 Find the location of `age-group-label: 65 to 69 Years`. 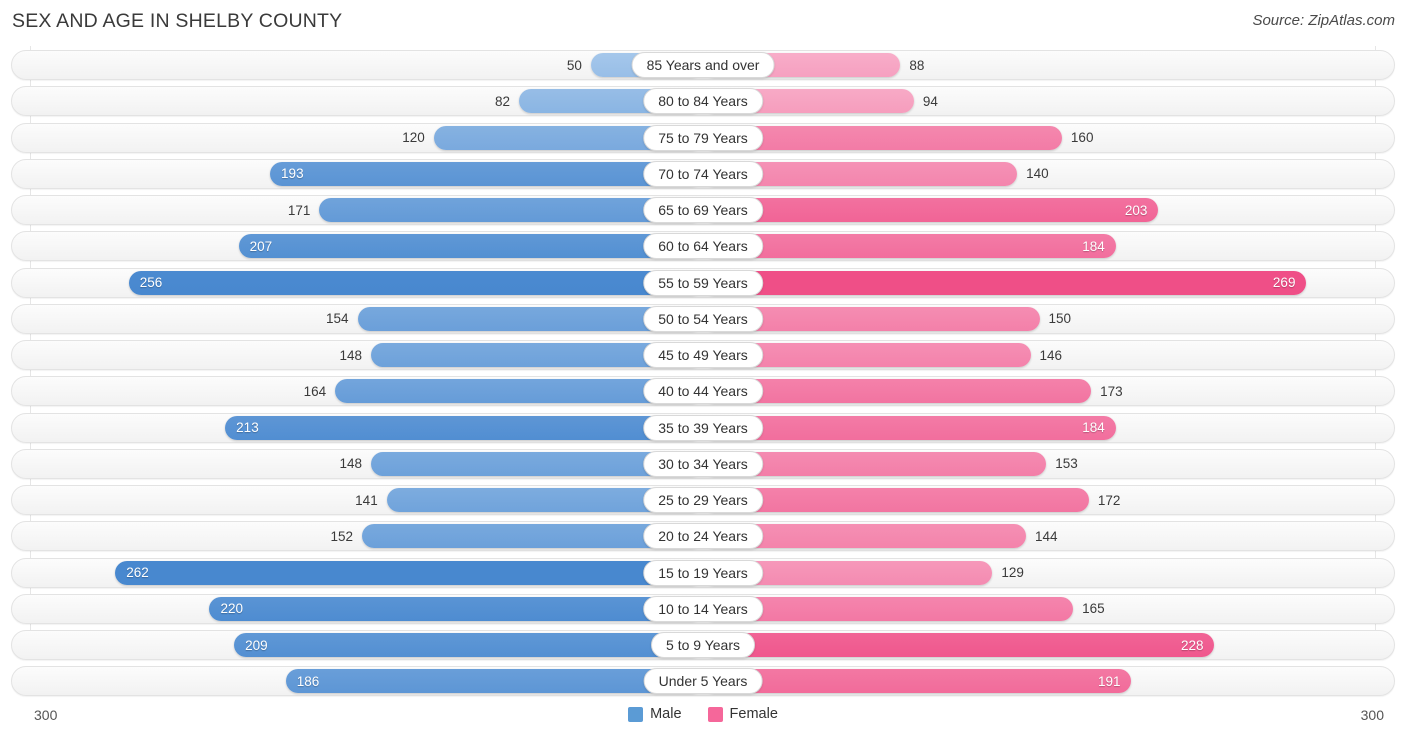

age-group-label: 65 to 69 Years is located at coordinates (703, 210).